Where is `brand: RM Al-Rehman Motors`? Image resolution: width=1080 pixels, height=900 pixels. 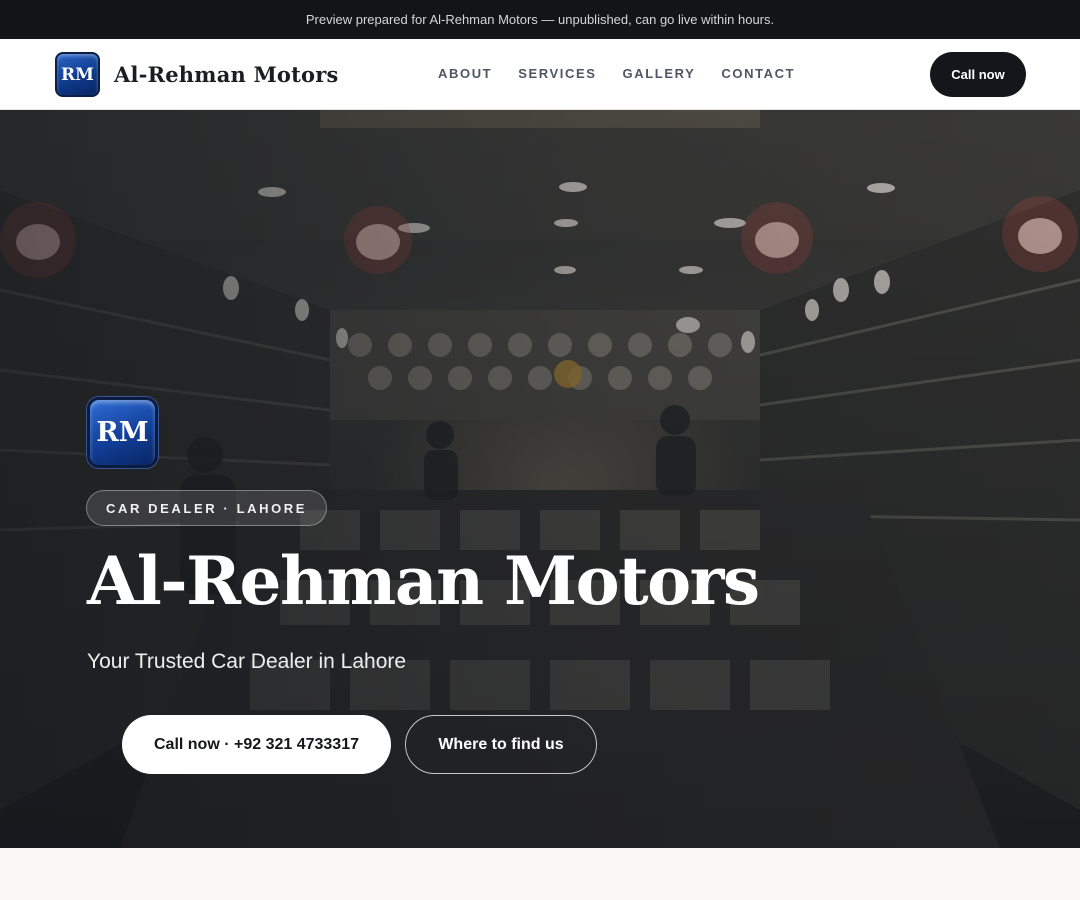
brand: RM Al-Rehman Motors is located at coordinates (197, 74).